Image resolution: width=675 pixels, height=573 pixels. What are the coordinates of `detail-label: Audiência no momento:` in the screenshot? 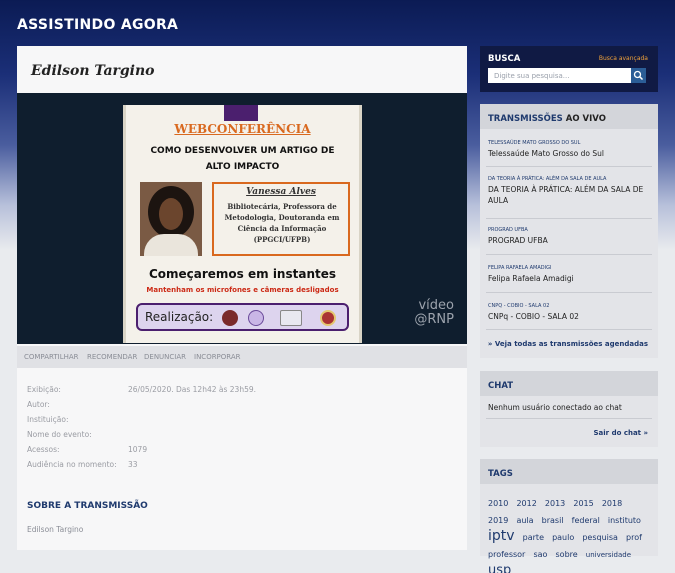 It's located at (72, 464).